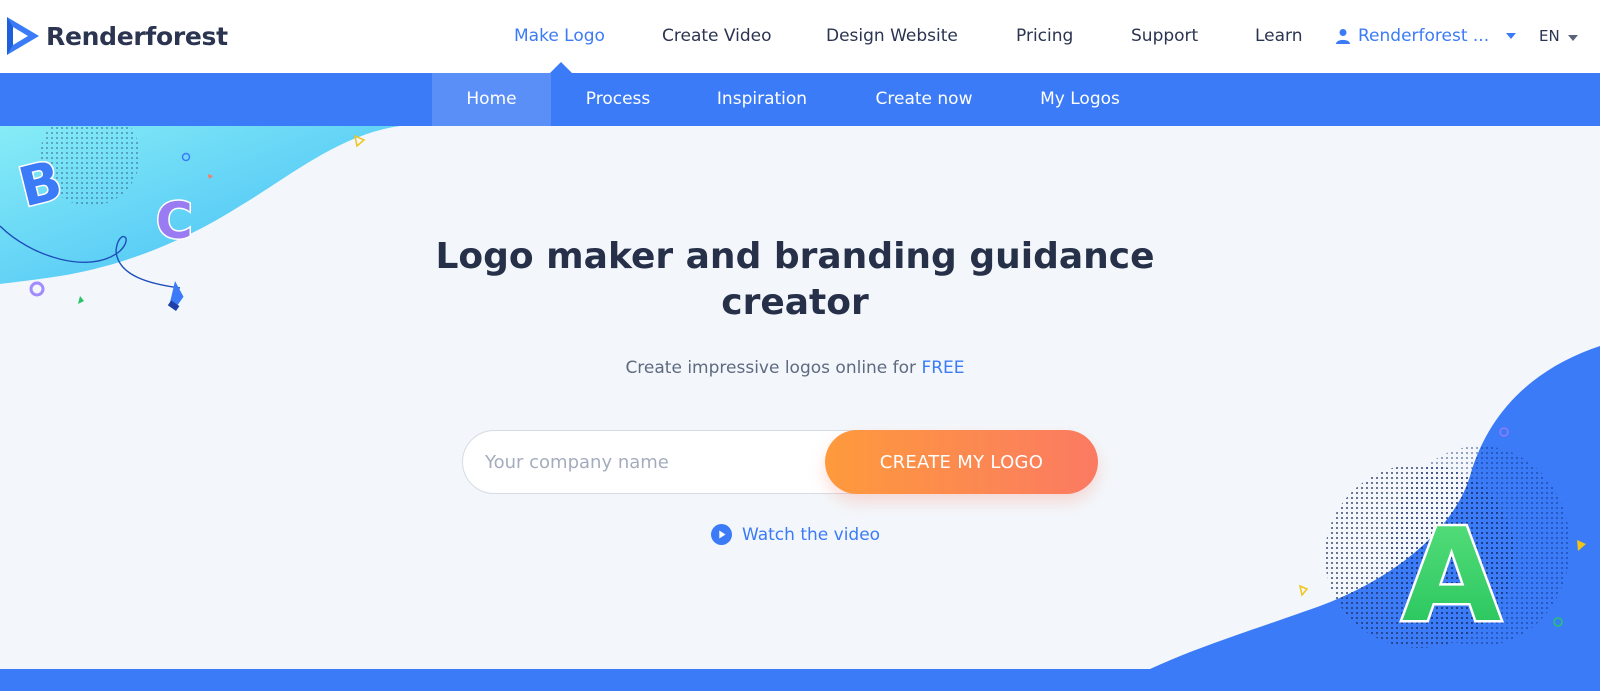 The image size is (1600, 691). What do you see at coordinates (559, 36) in the screenshot?
I see `nav-make-logo: Make Logo` at bounding box center [559, 36].